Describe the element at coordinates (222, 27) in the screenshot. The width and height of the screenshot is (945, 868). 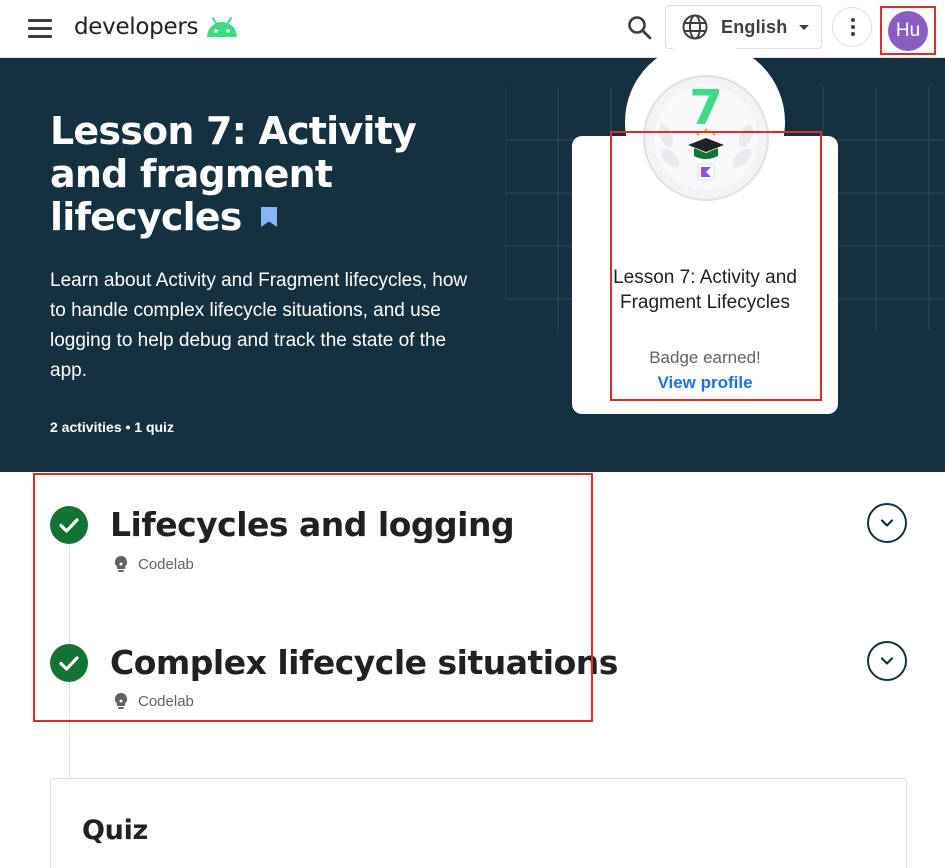
I see `android-logo-icon` at that location.